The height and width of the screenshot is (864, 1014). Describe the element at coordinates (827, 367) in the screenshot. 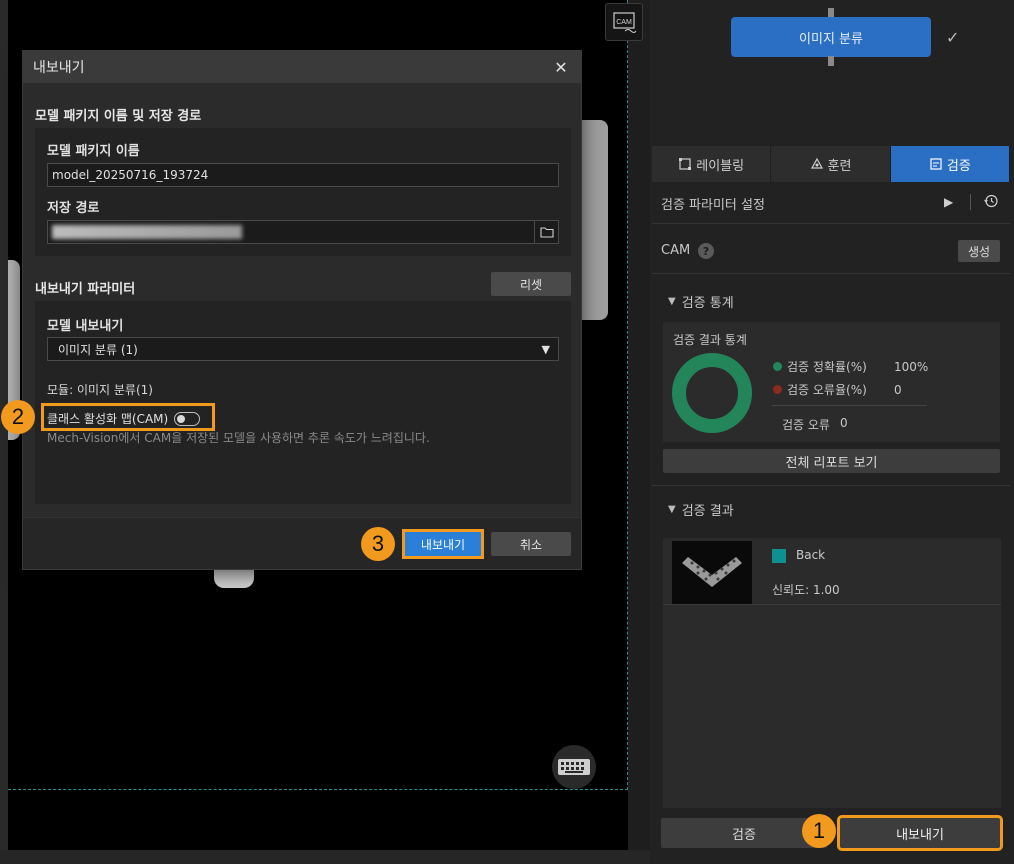

I see `accuracy-label: 검증 정확률(%)` at that location.